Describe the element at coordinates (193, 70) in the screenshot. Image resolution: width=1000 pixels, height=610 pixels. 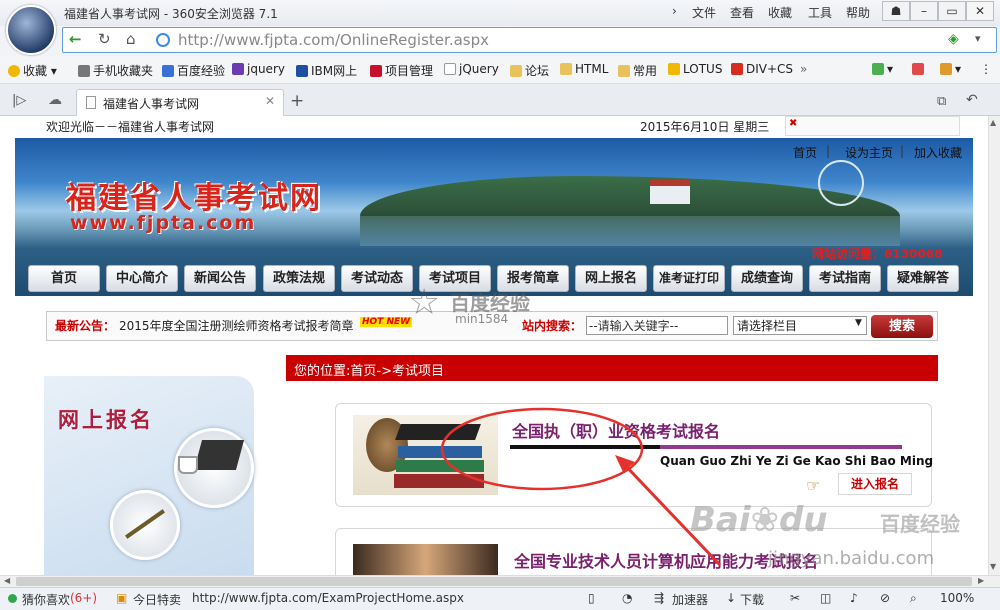
I see `bookmark-baidu-jingyan: 百度经验` at that location.